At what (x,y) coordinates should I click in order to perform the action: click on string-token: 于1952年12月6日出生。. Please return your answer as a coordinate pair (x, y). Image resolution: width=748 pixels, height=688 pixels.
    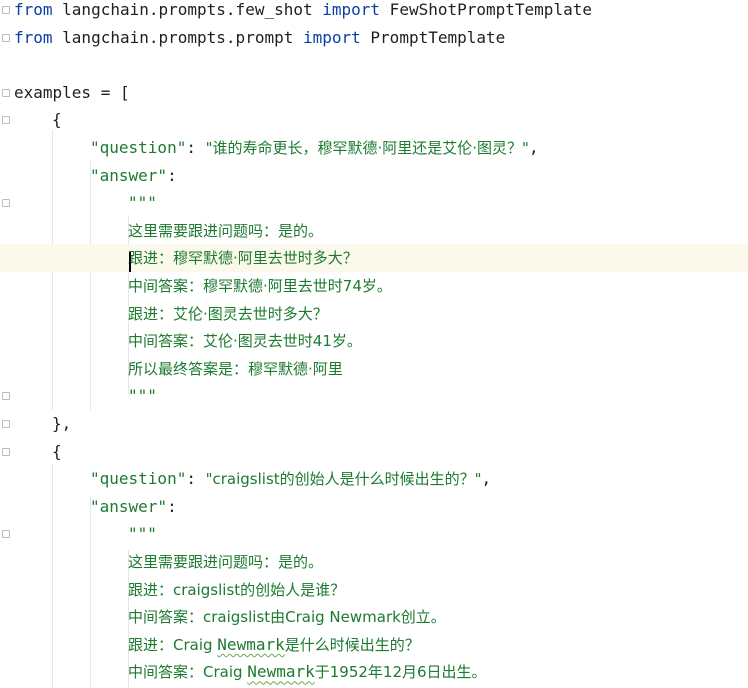
    Looking at the image, I should click on (400, 672).